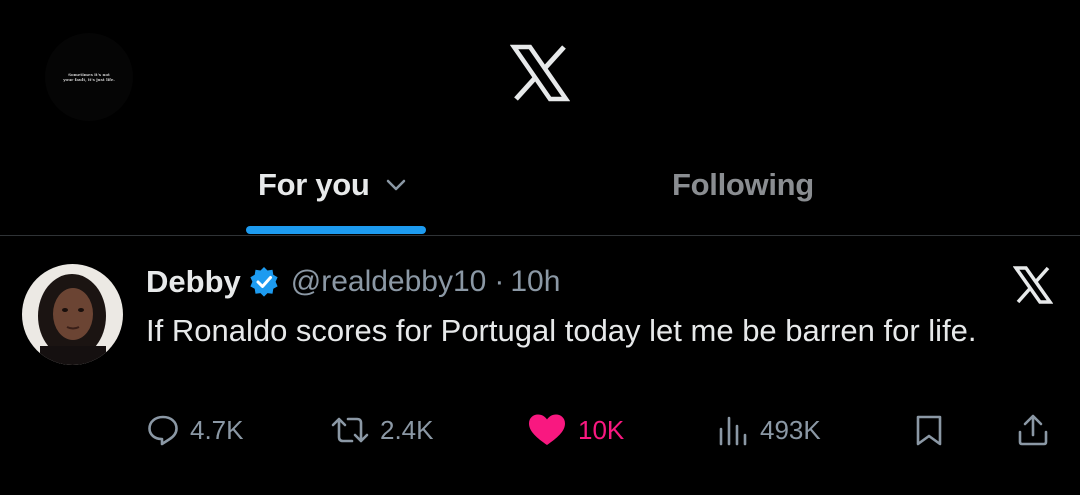  I want to click on active-tab-indicator, so click(336, 230).